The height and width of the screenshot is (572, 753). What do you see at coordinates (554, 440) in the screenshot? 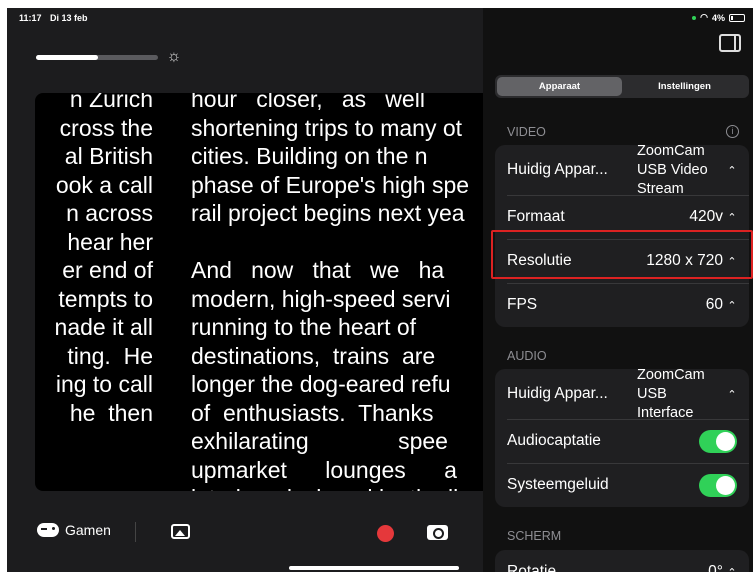
I see `audiocapture-label: Audiocaptatie` at bounding box center [554, 440].